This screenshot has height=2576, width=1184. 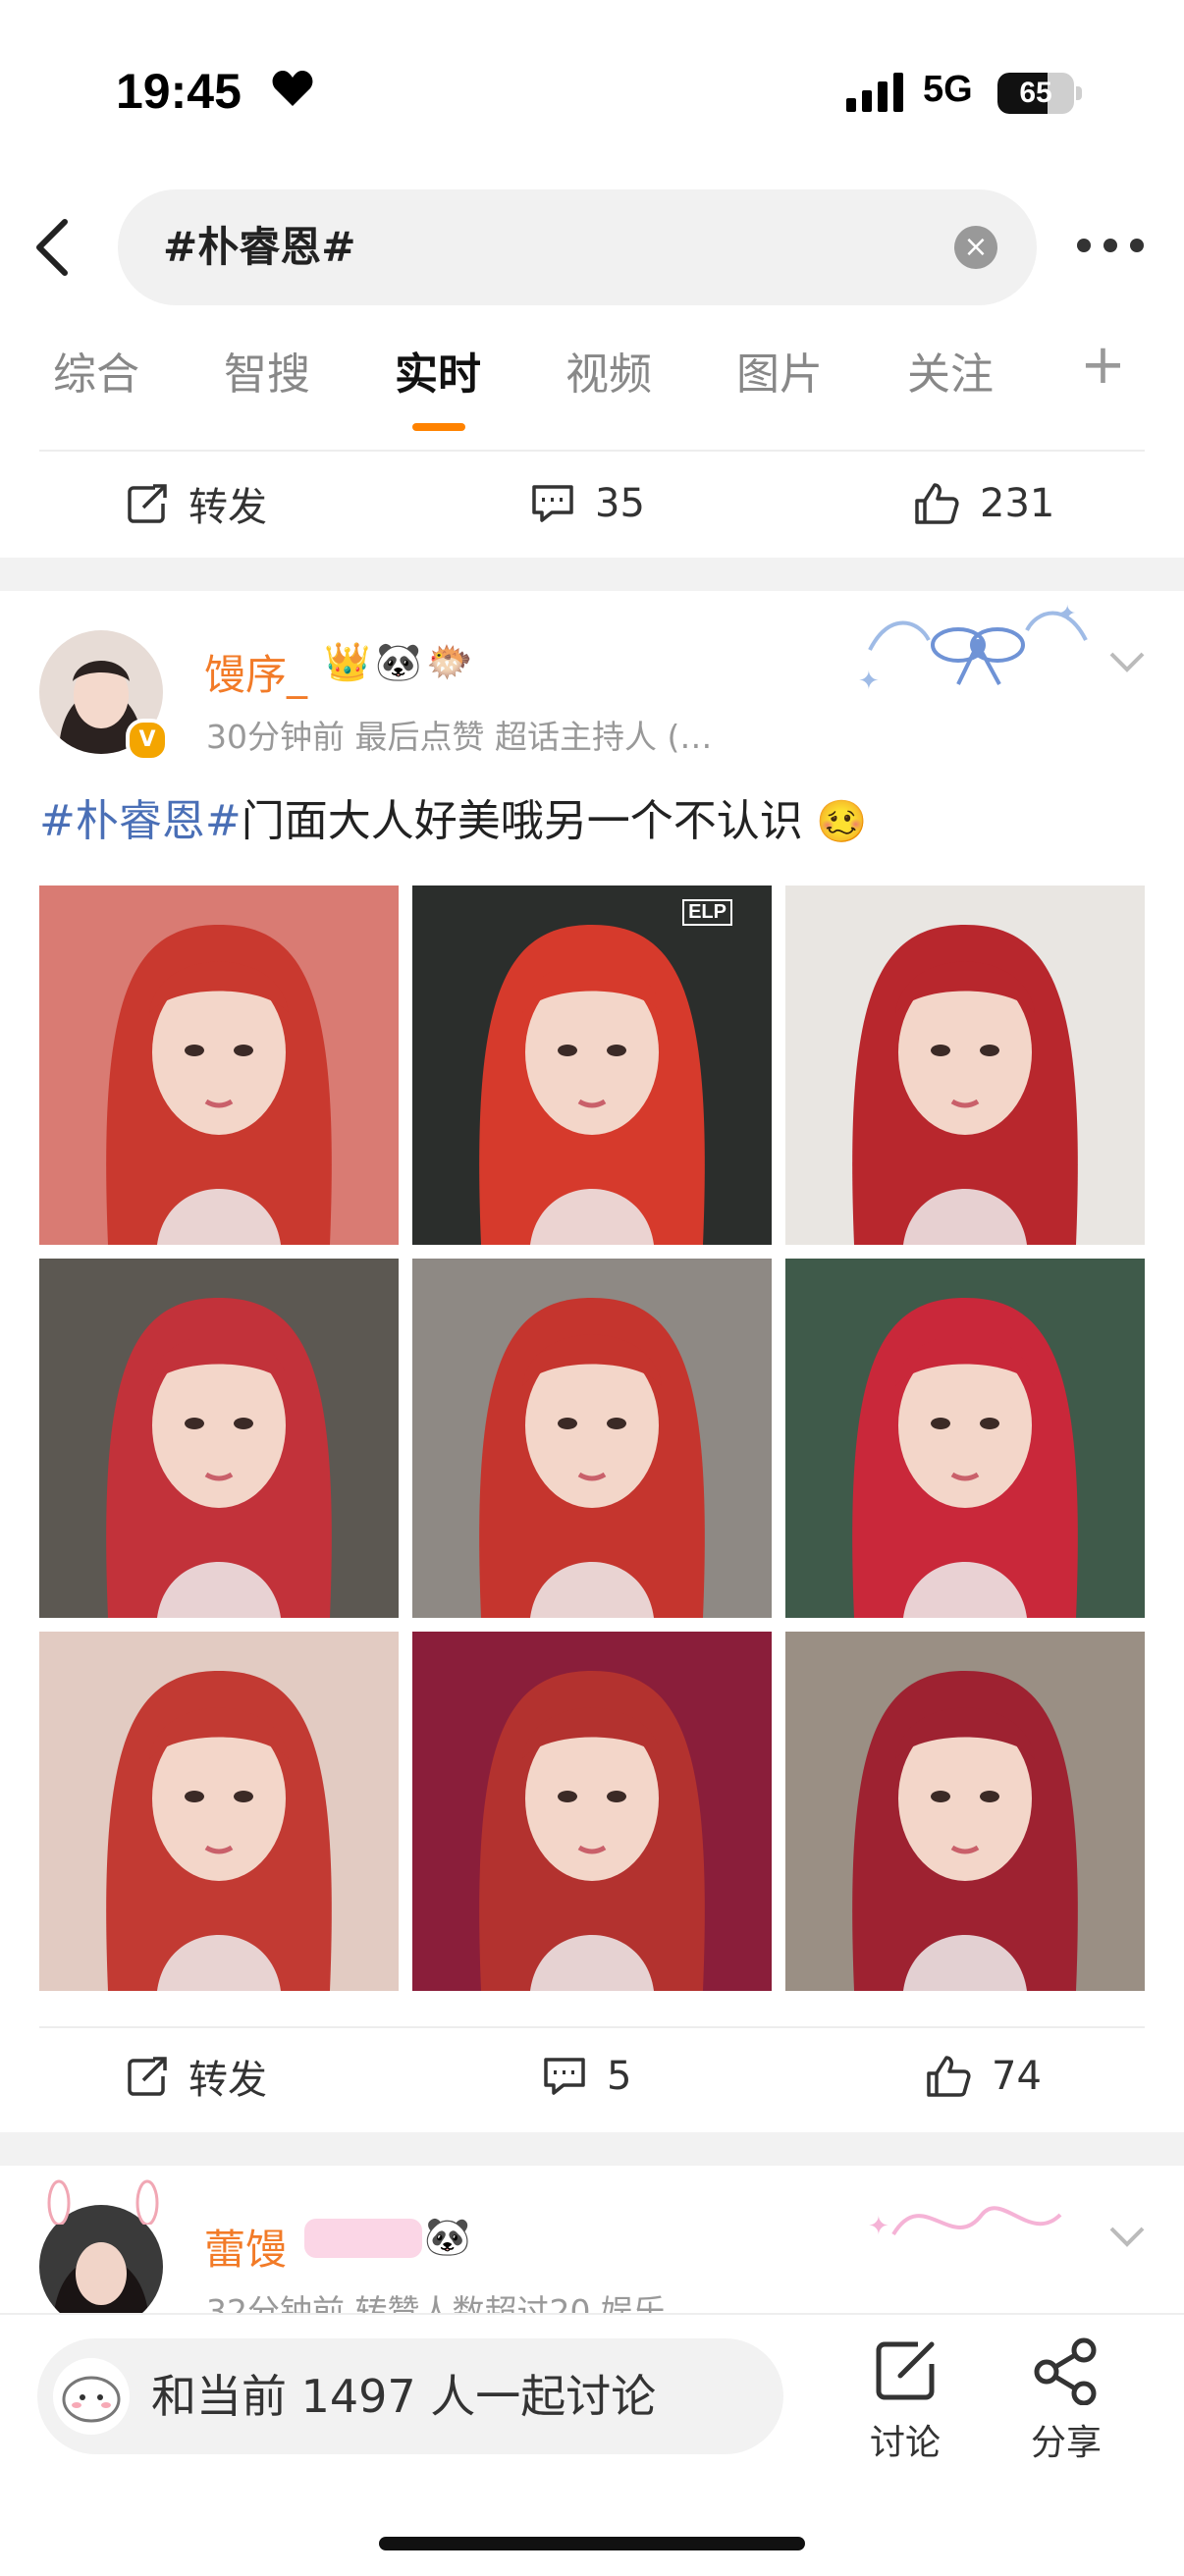 What do you see at coordinates (619, 2076) in the screenshot?
I see `comment-count: 5` at bounding box center [619, 2076].